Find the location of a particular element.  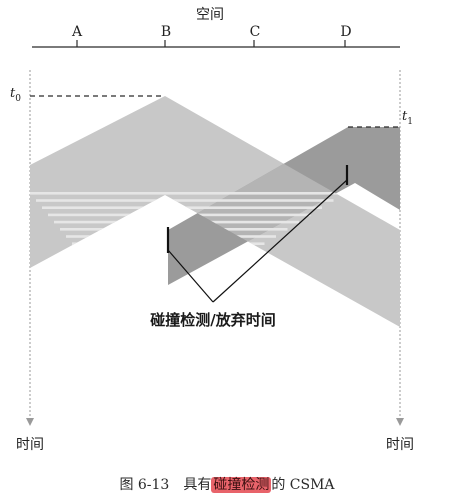

time-label-right: 时间 is located at coordinates (400, 445).